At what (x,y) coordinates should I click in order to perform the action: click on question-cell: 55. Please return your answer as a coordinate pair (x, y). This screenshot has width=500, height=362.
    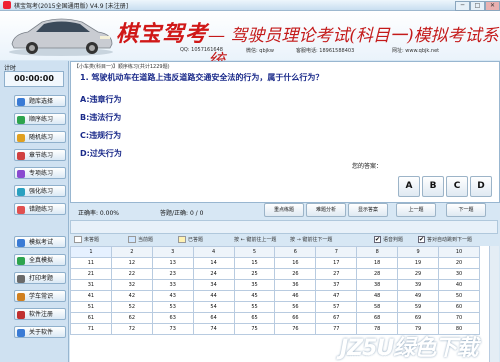
    Looking at the image, I should click on (254, 307).